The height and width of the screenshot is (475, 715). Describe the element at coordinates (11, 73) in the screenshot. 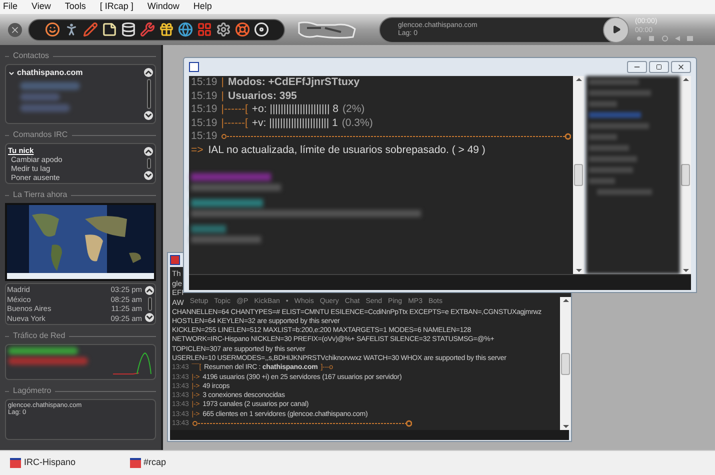

I see `expanded-icon` at that location.